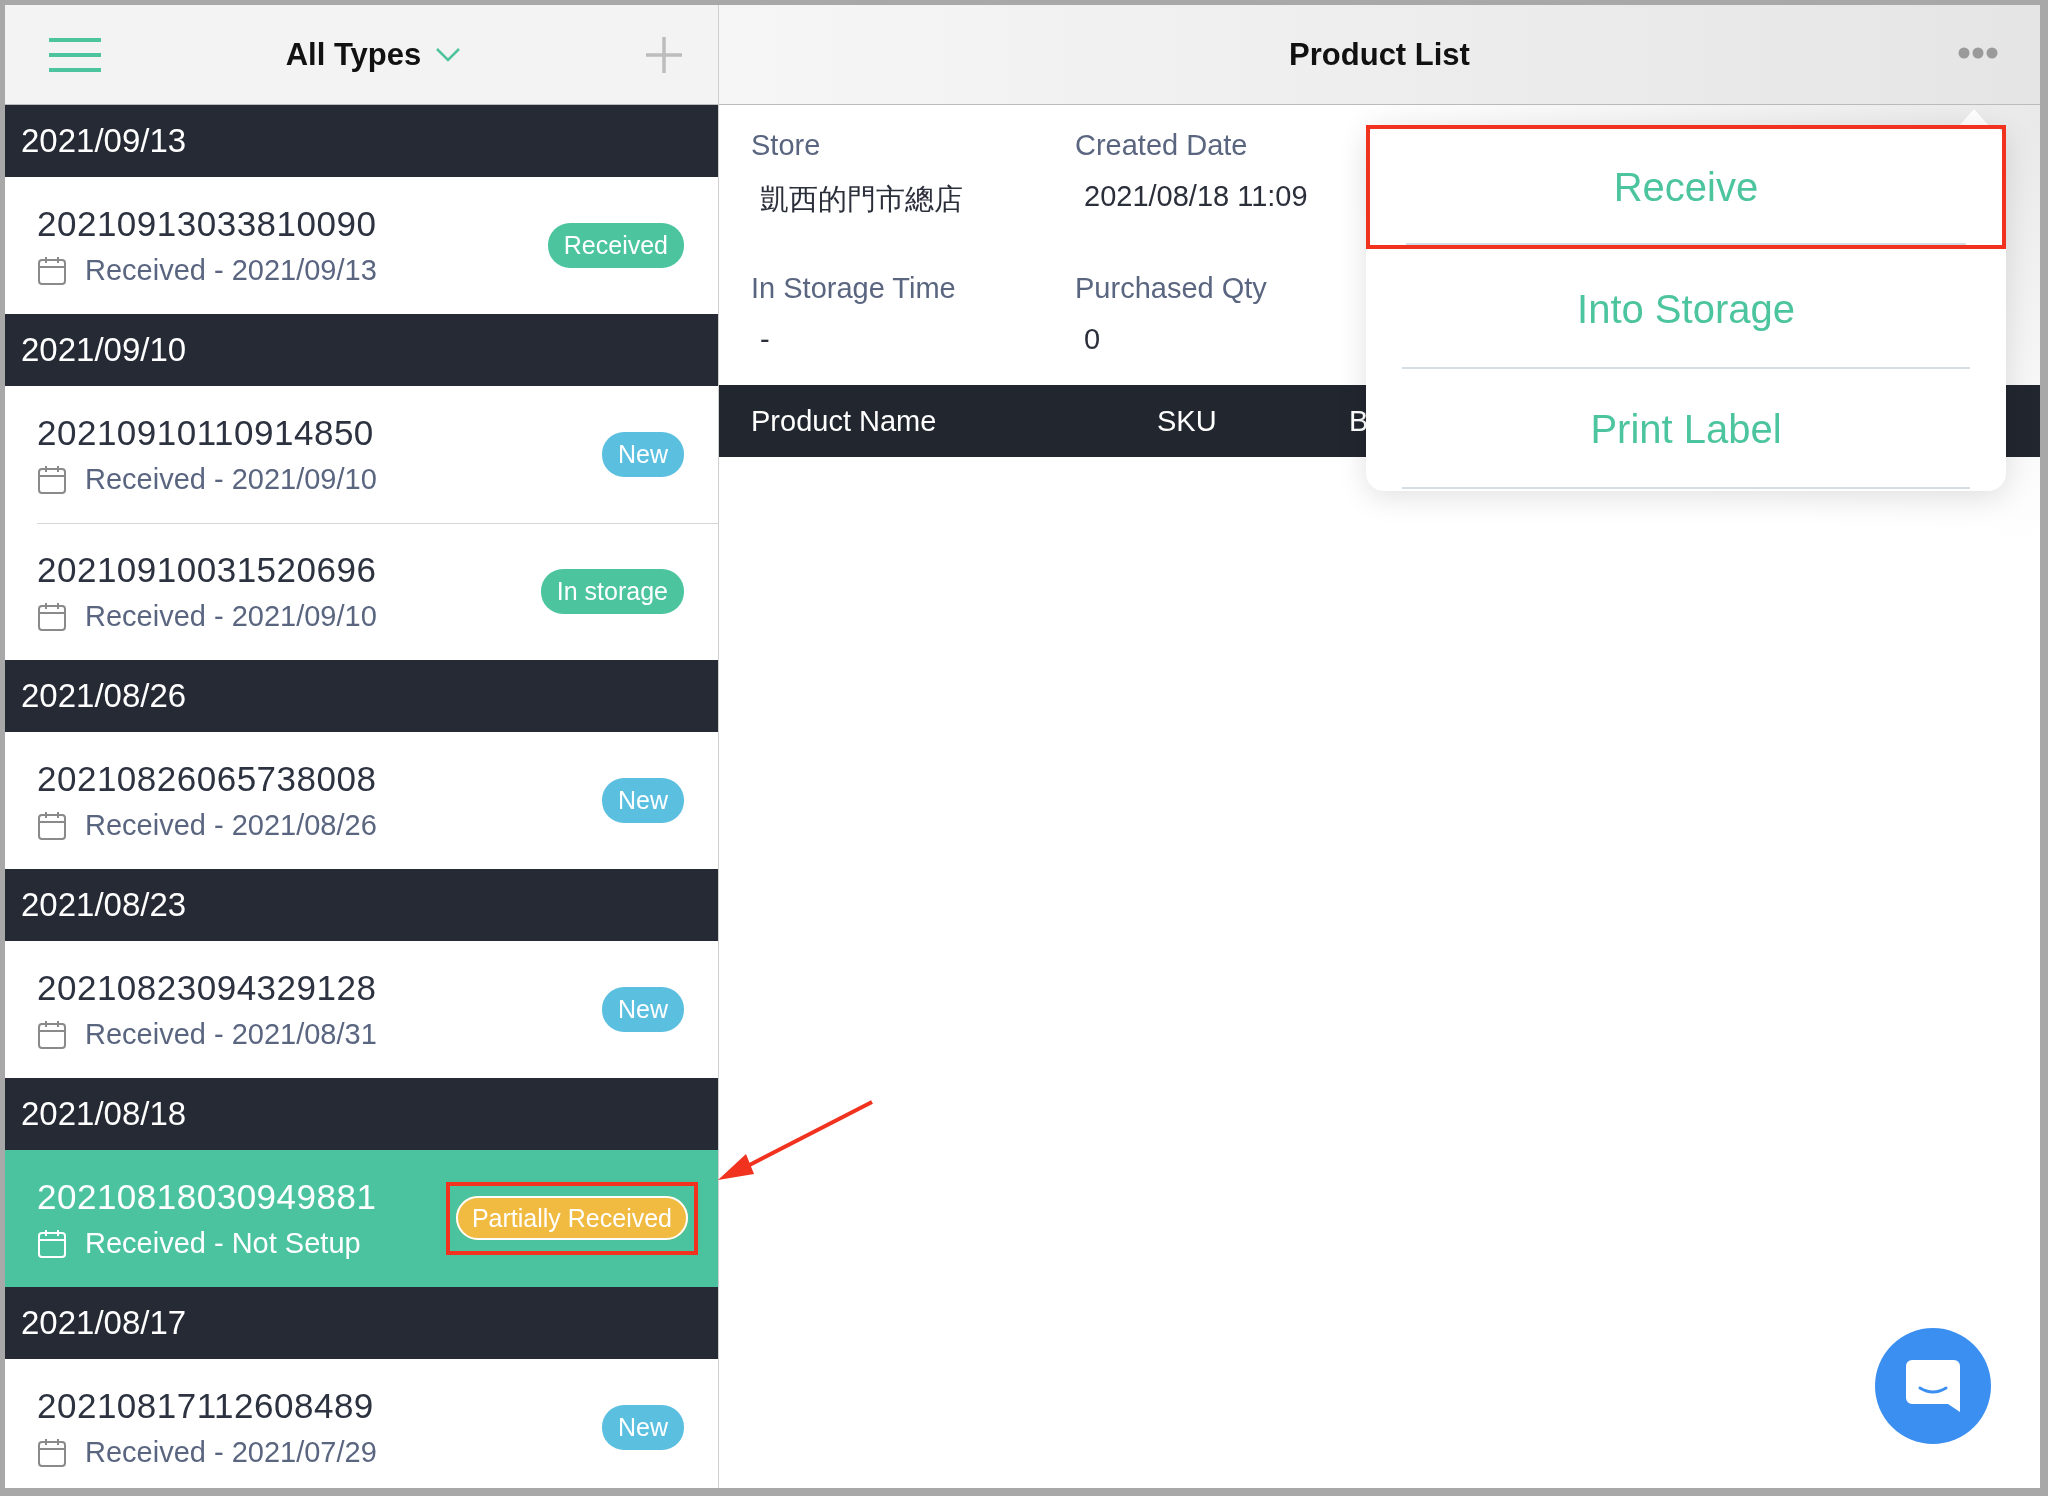  What do you see at coordinates (361, 245) in the screenshot?
I see `order-row: 20210913033810090 Received - 2021/09/13 Received` at bounding box center [361, 245].